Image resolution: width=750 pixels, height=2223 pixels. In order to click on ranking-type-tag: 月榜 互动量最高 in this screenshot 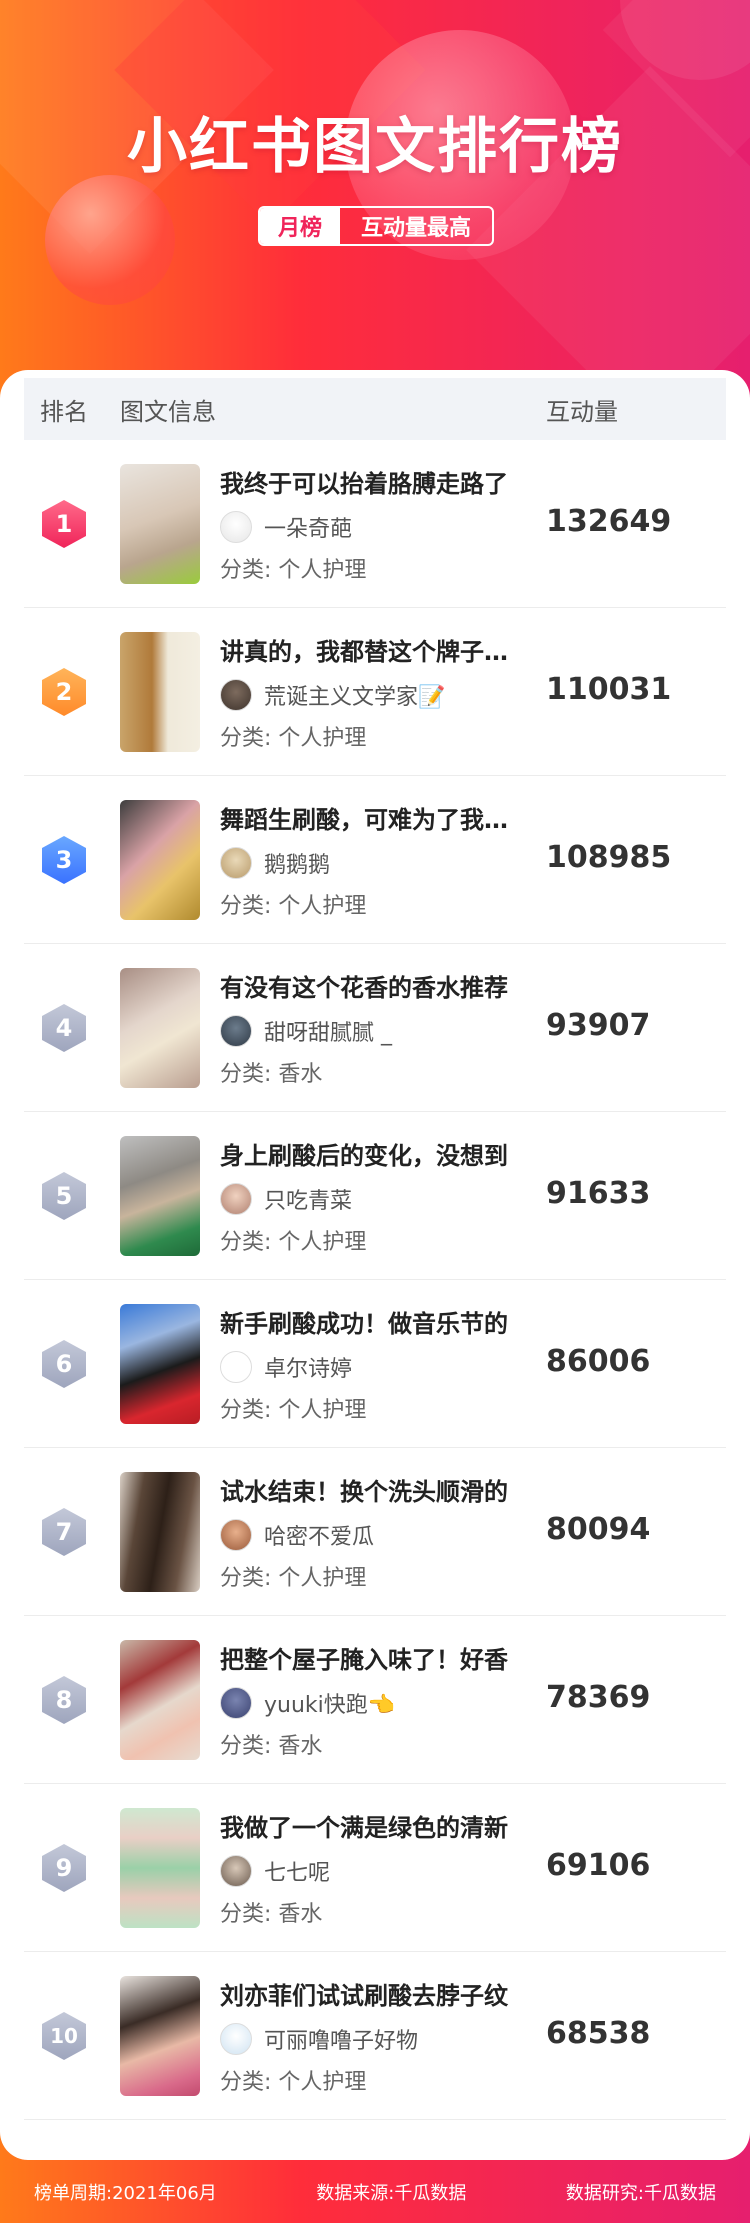, I will do `click(376, 226)`.